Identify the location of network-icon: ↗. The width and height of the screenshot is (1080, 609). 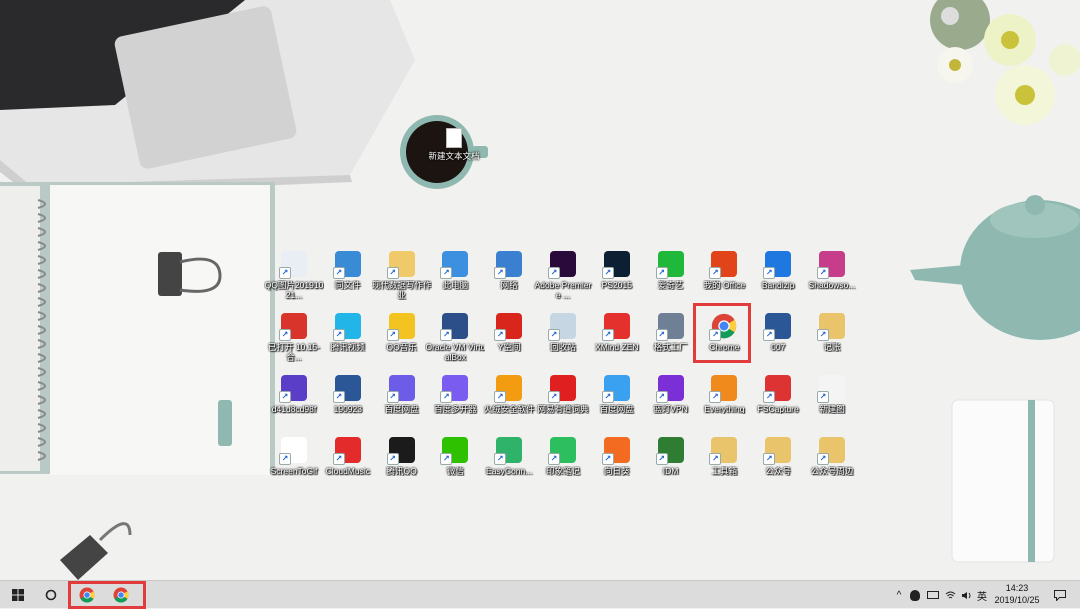
(508, 265).